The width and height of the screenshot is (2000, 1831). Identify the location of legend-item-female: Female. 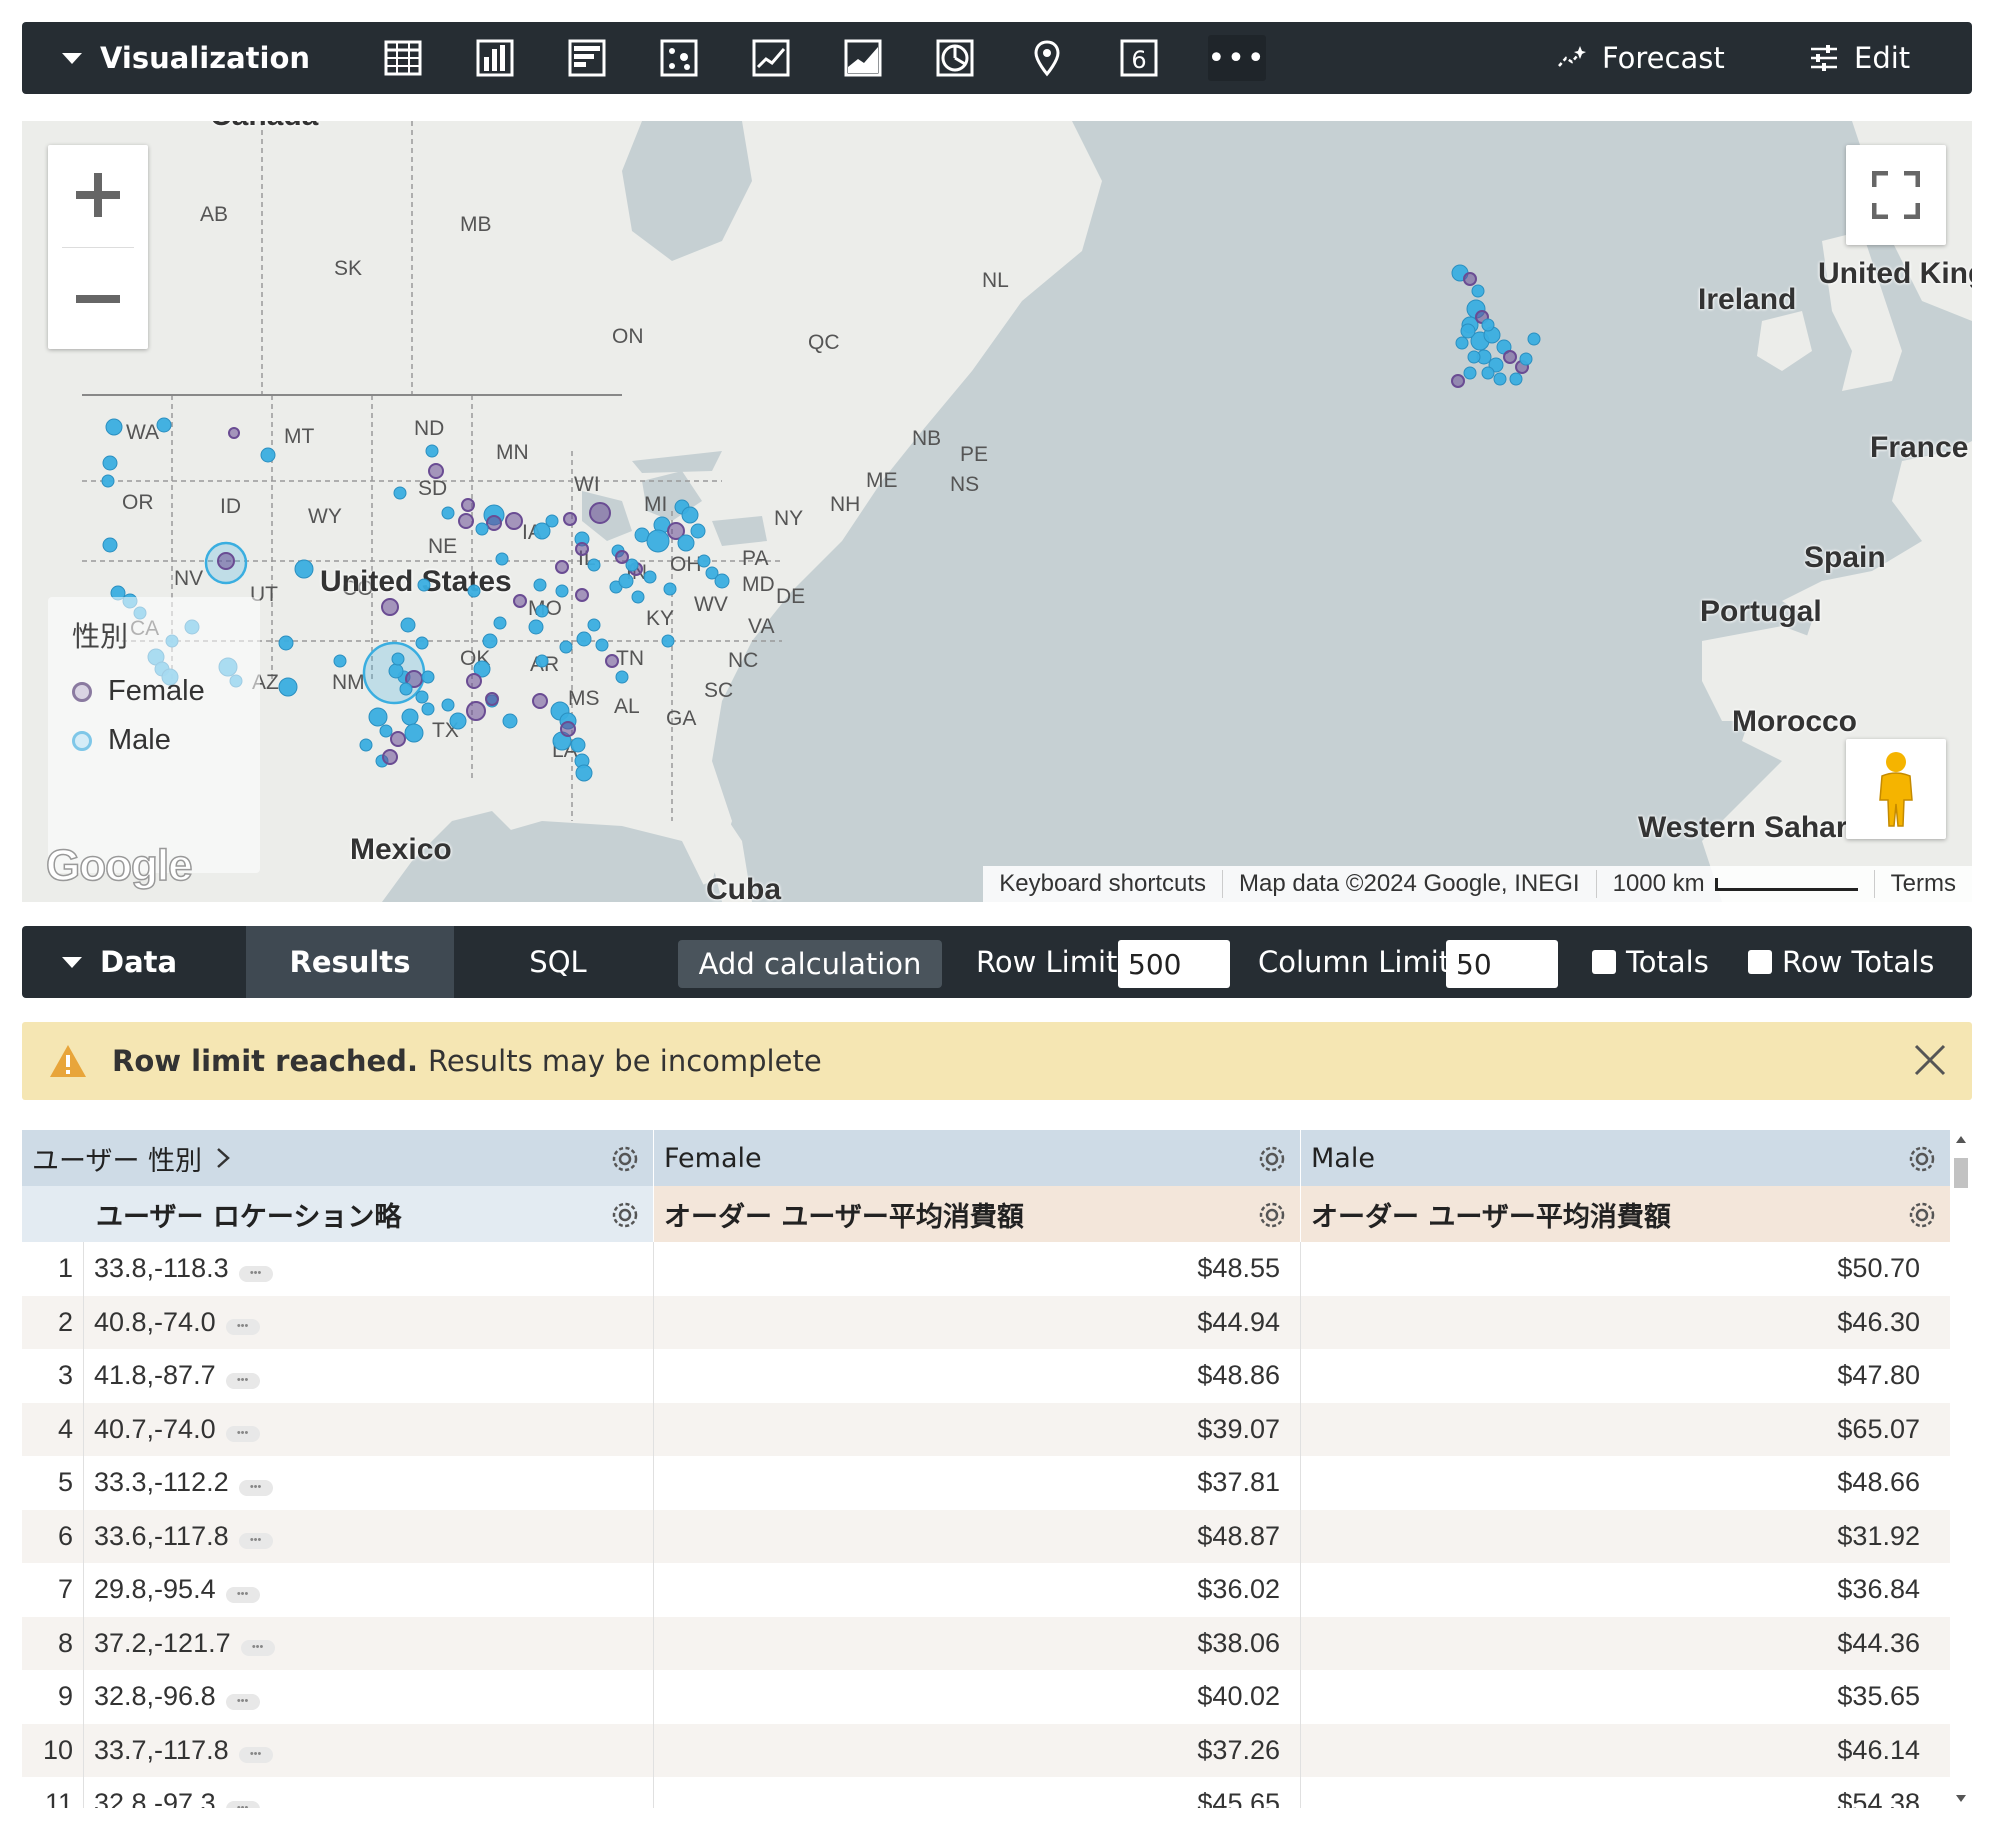
(154, 691).